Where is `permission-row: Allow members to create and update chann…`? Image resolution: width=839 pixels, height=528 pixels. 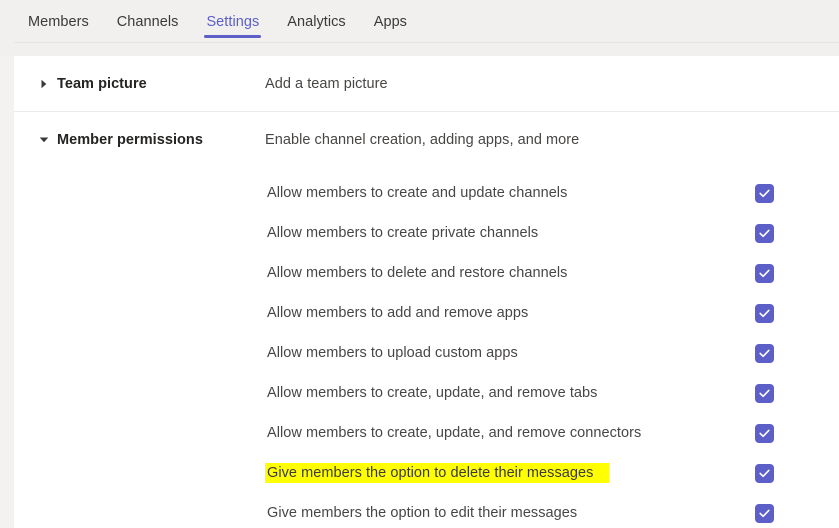 permission-row: Allow members to create and update chann… is located at coordinates (426, 193).